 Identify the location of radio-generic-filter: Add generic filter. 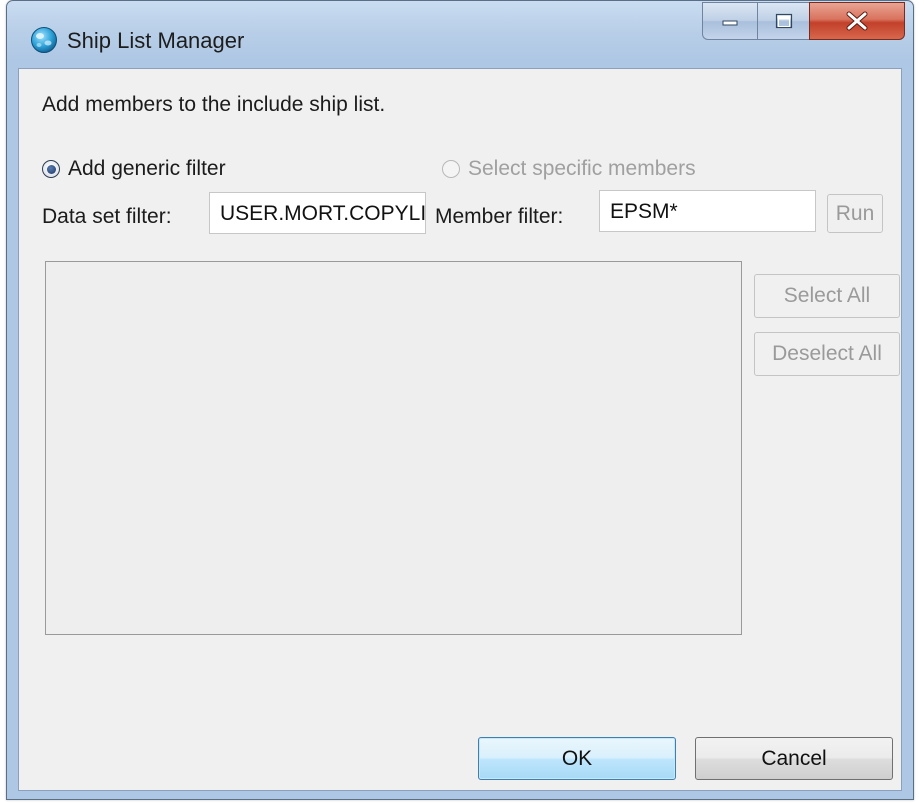
(134, 169).